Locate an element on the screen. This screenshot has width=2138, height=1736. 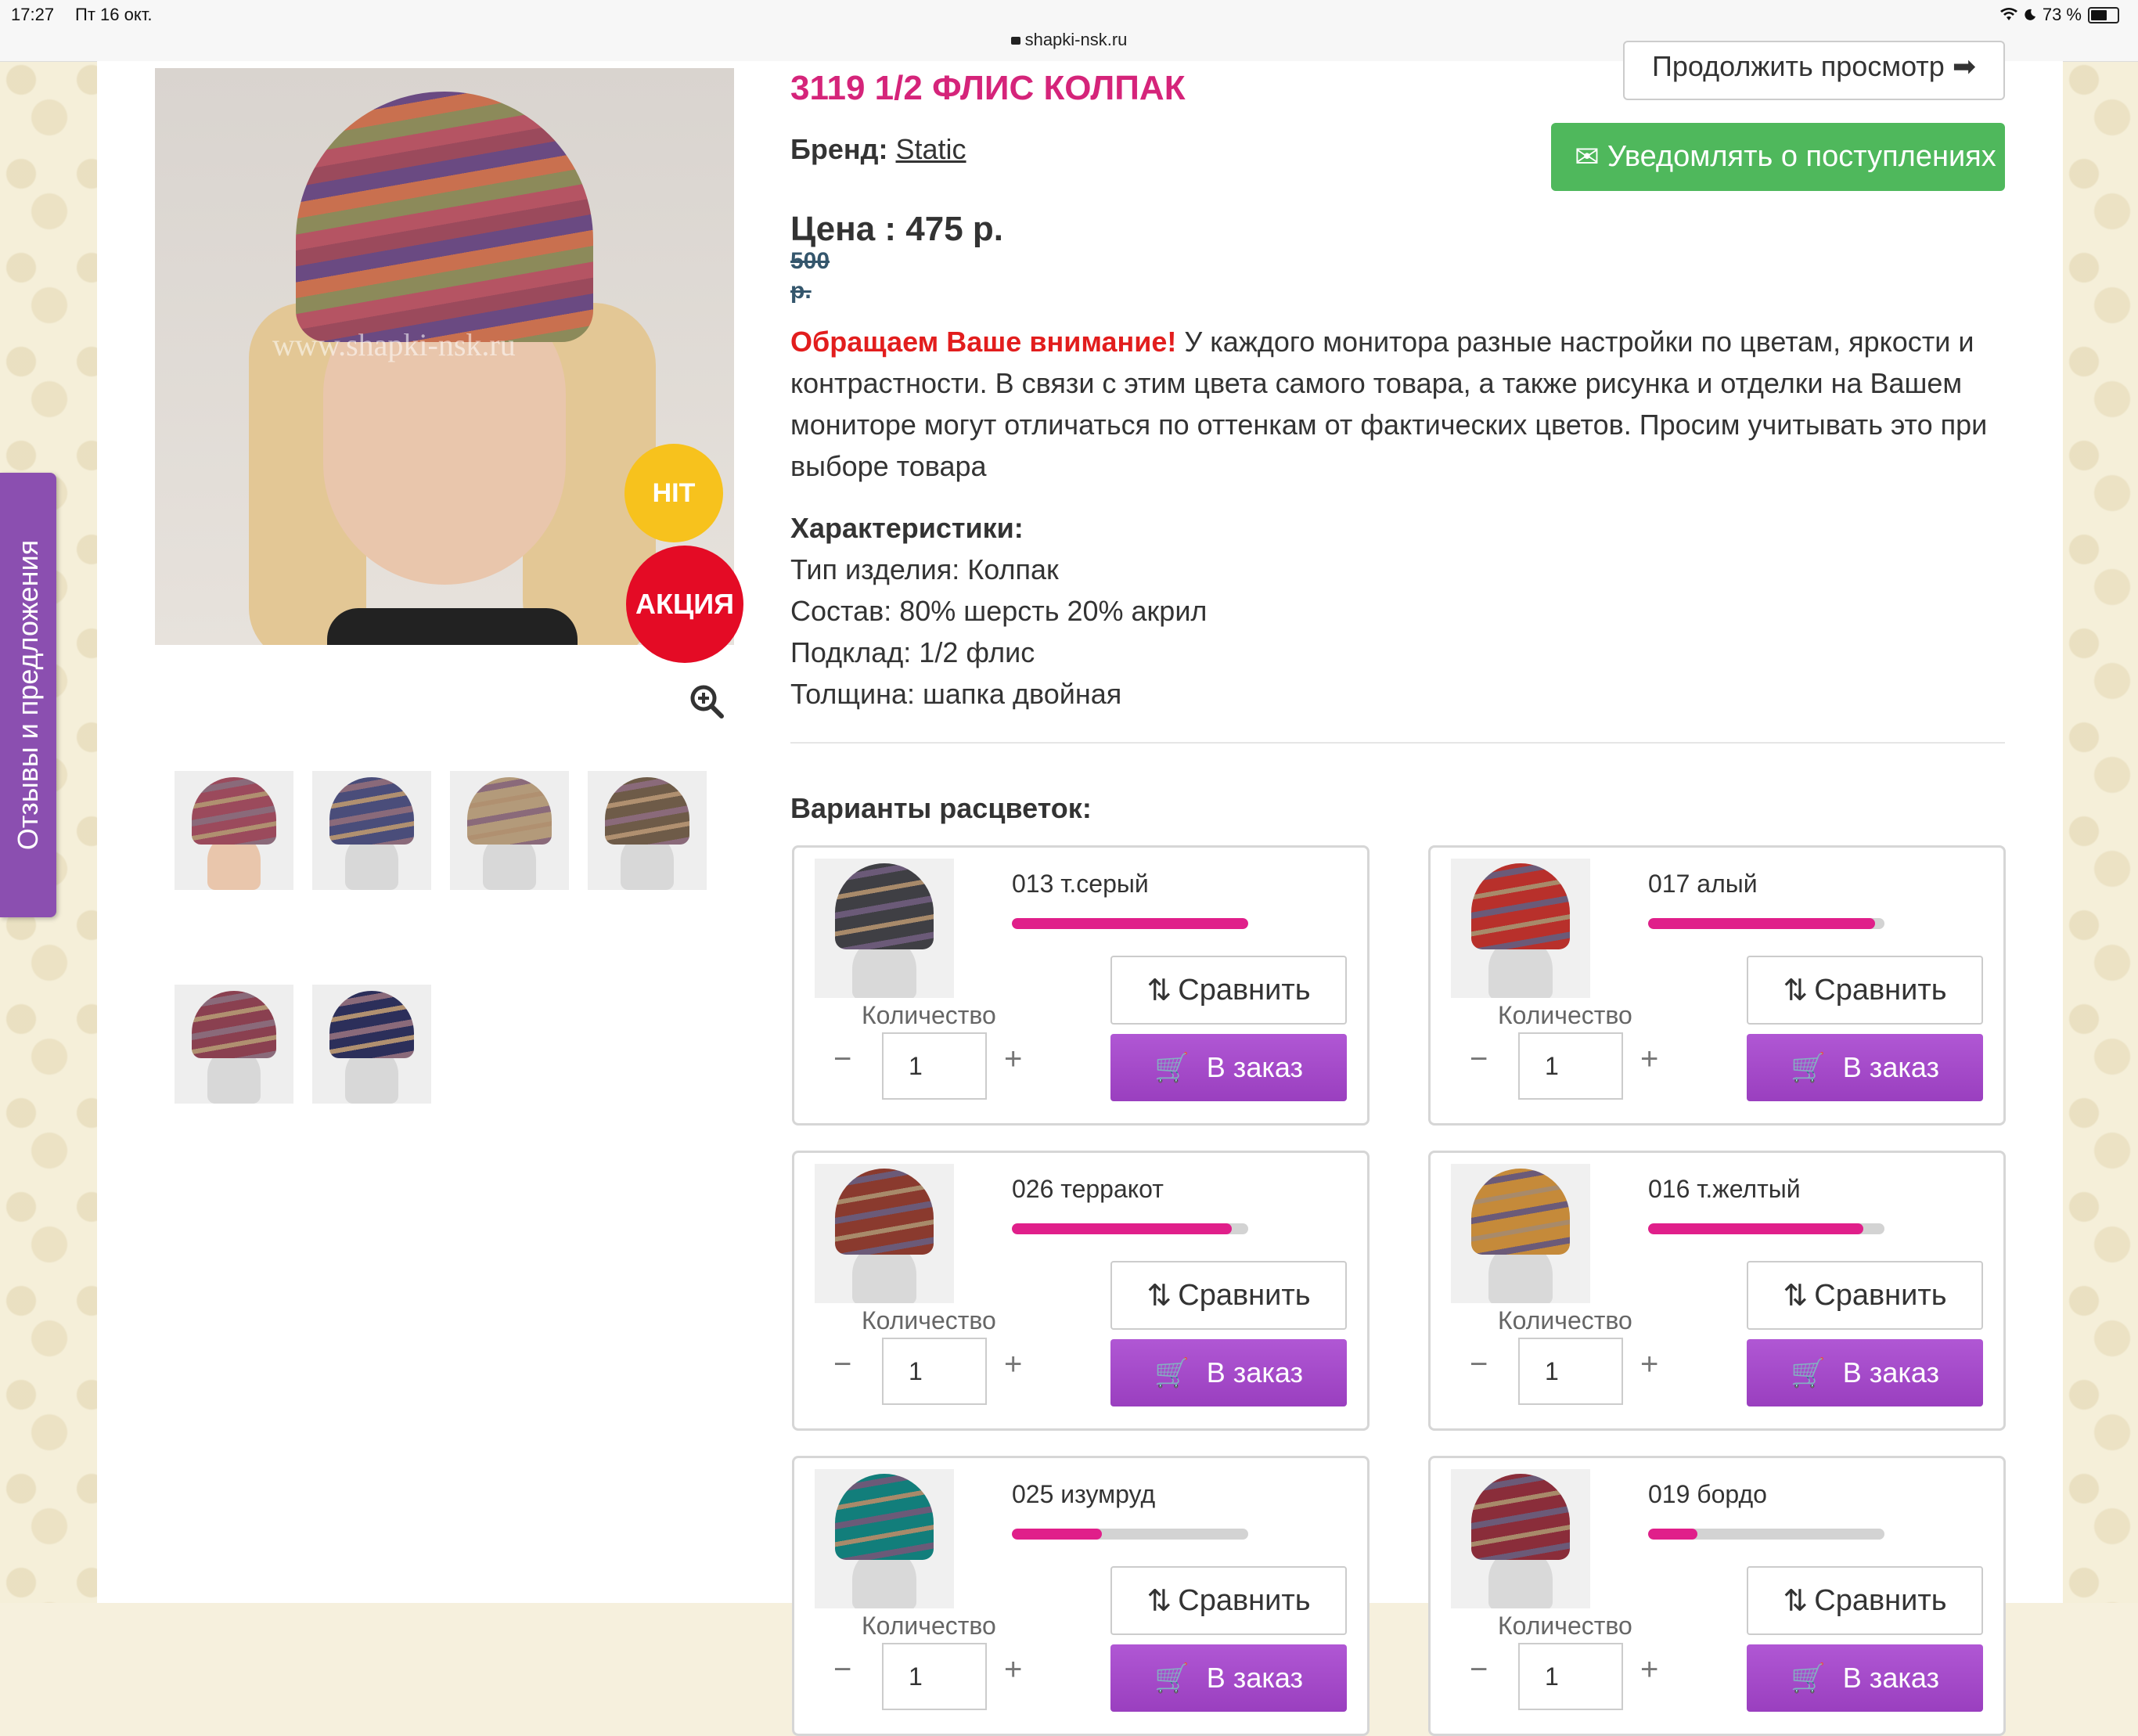
status-indicators: 73 % is located at coordinates (2059, 15).